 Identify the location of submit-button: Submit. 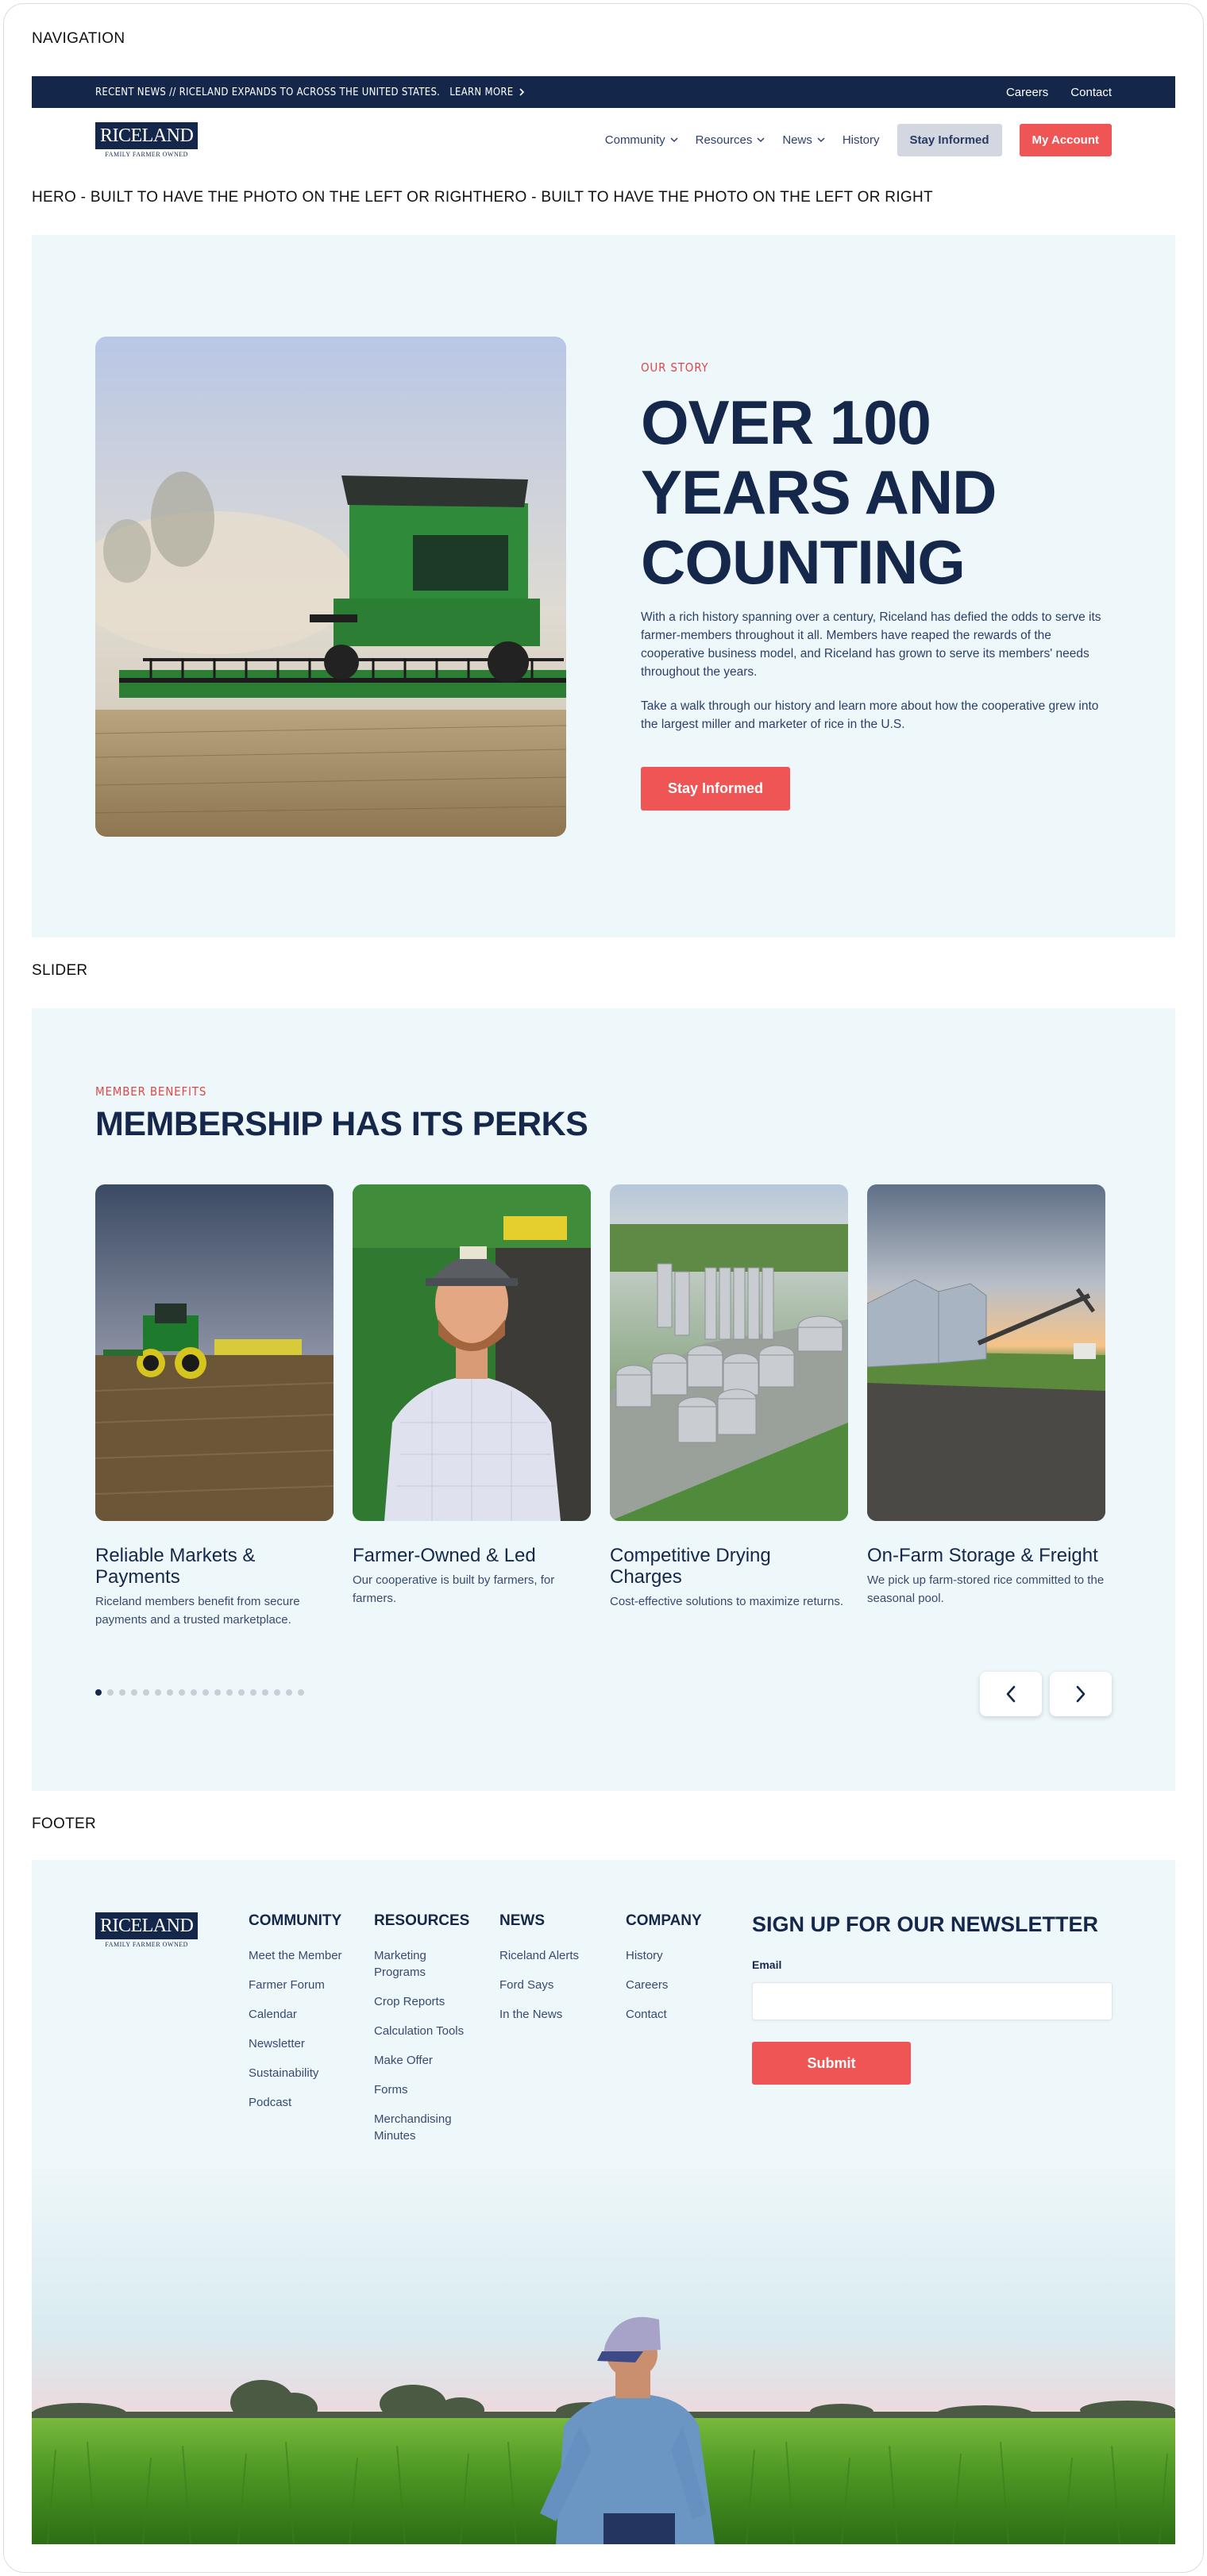
(831, 2063).